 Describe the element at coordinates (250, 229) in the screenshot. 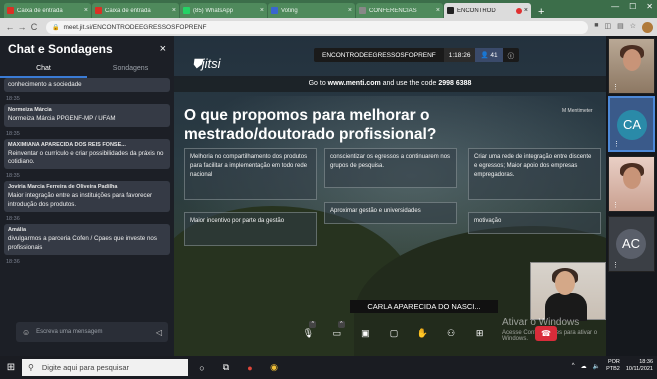

I see `answer-card: Maior incentivo por parte da gestão` at that location.